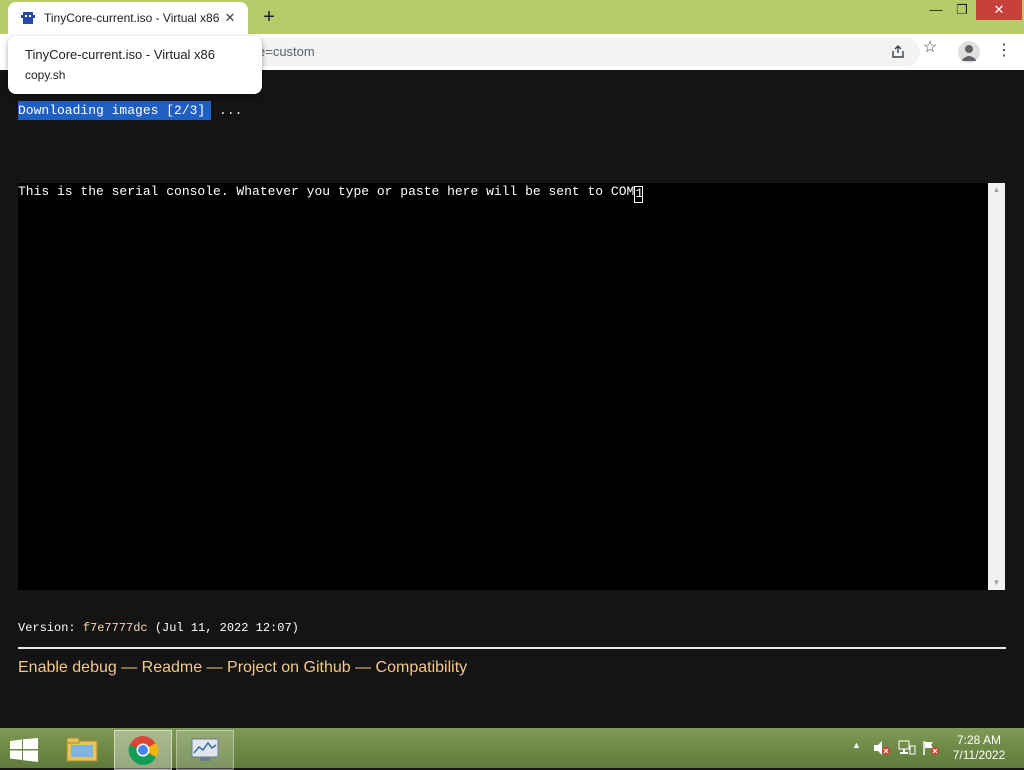  What do you see at coordinates (45, 75) in the screenshot?
I see `hover-card-domain: copy.sh` at bounding box center [45, 75].